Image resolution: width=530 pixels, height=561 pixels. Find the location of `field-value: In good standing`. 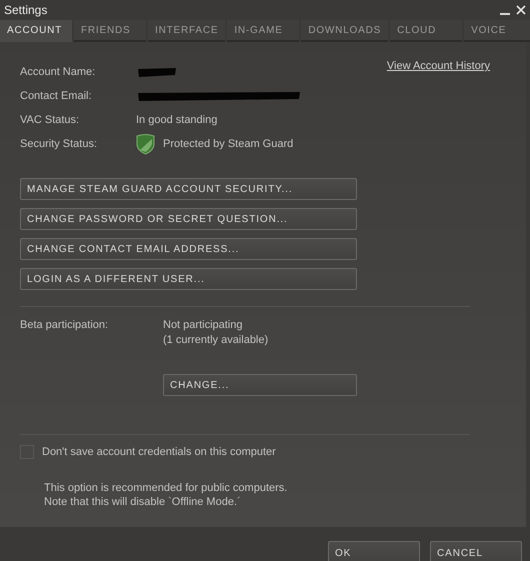

field-value: In good standing is located at coordinates (177, 120).